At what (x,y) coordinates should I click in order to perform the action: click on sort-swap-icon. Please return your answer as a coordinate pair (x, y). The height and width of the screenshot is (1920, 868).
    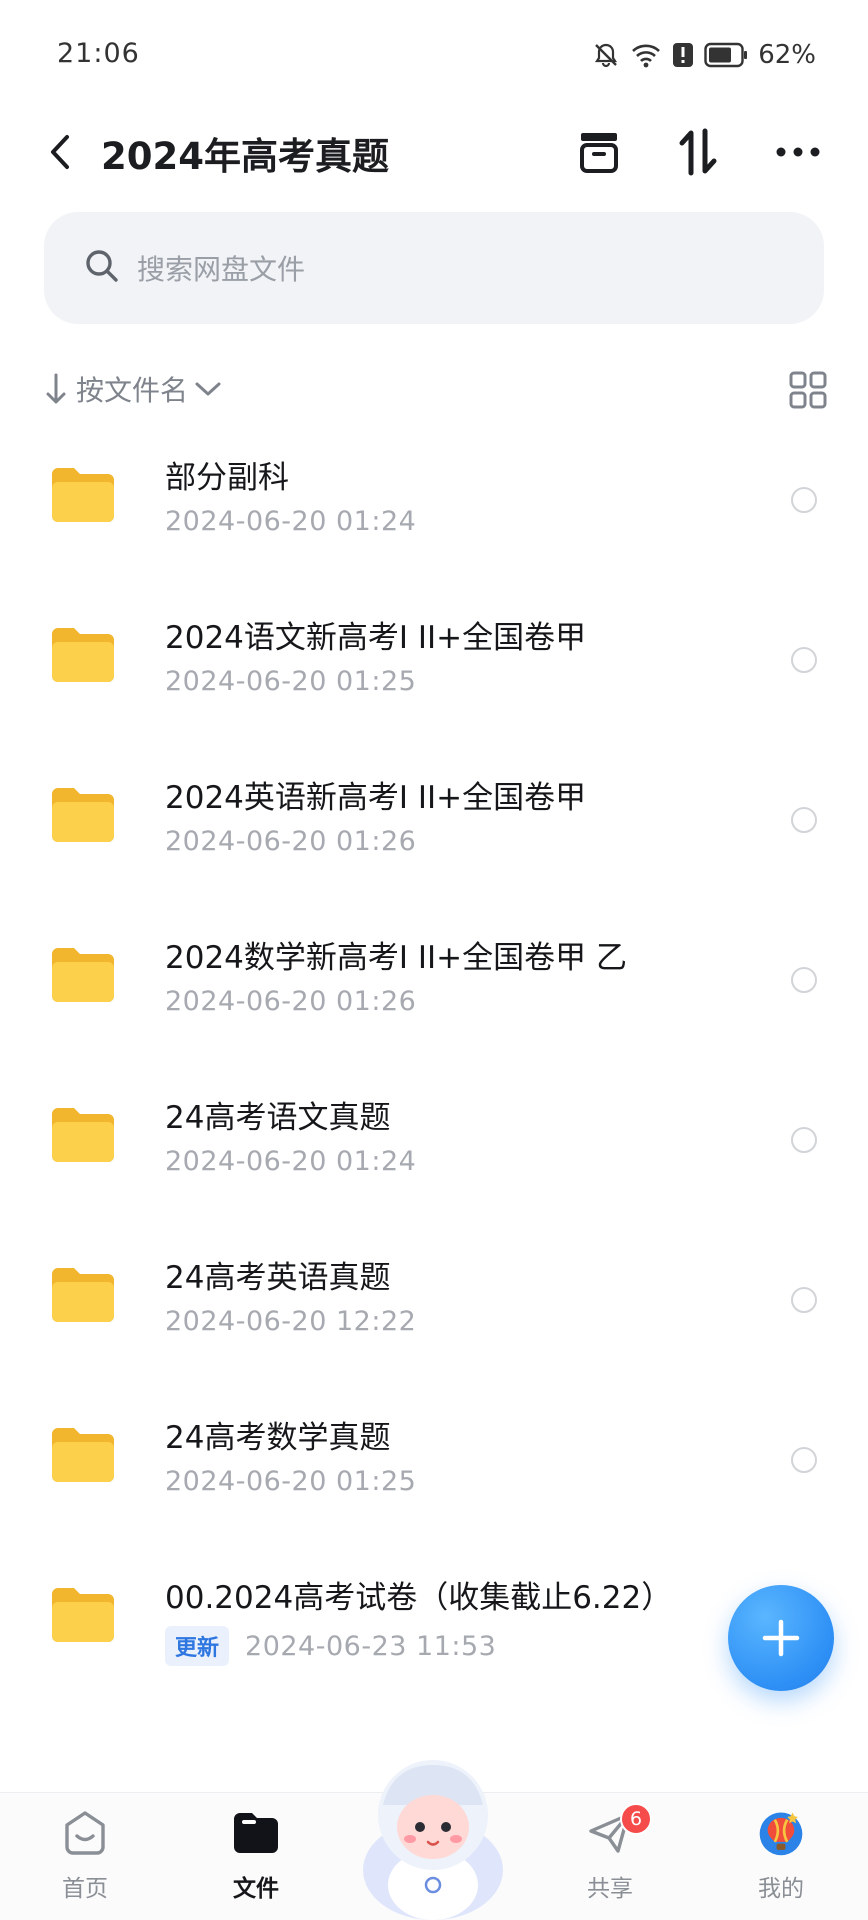
    Looking at the image, I should click on (698, 152).